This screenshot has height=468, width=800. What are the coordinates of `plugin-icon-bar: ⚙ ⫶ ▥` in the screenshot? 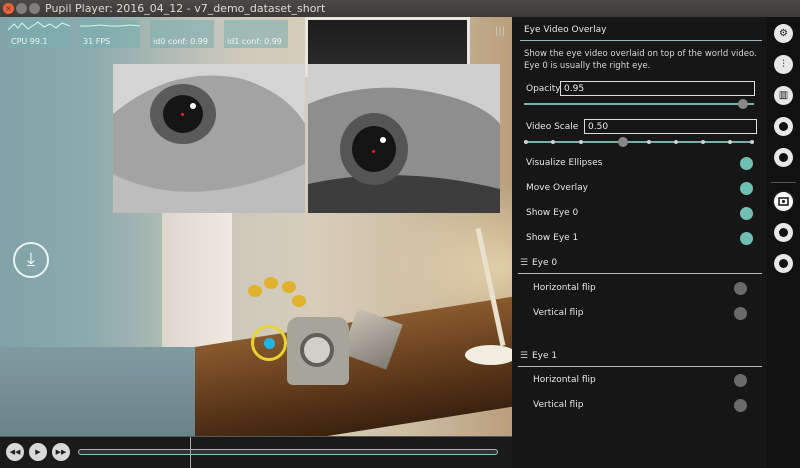 It's located at (783, 242).